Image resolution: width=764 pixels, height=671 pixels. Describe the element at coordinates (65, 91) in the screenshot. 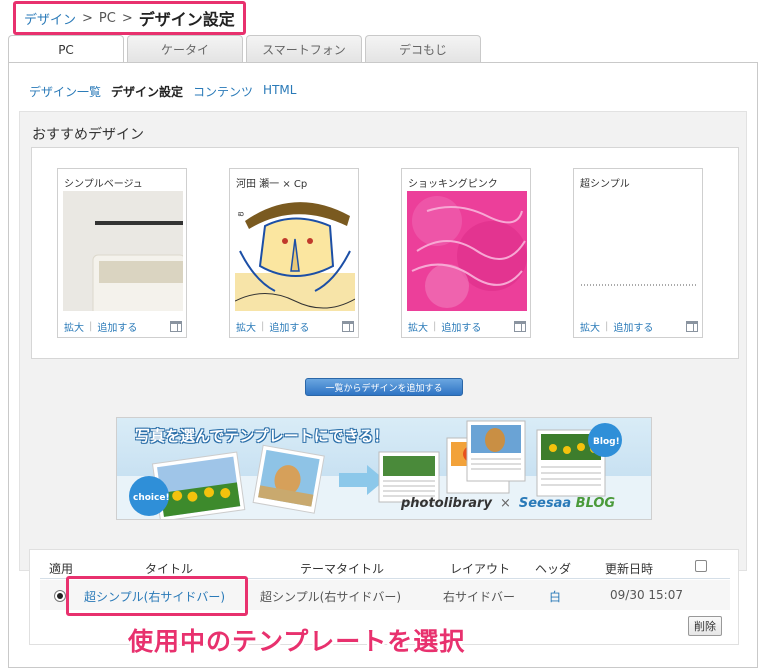

I see `subnav-design-list: デザイン一覧` at that location.